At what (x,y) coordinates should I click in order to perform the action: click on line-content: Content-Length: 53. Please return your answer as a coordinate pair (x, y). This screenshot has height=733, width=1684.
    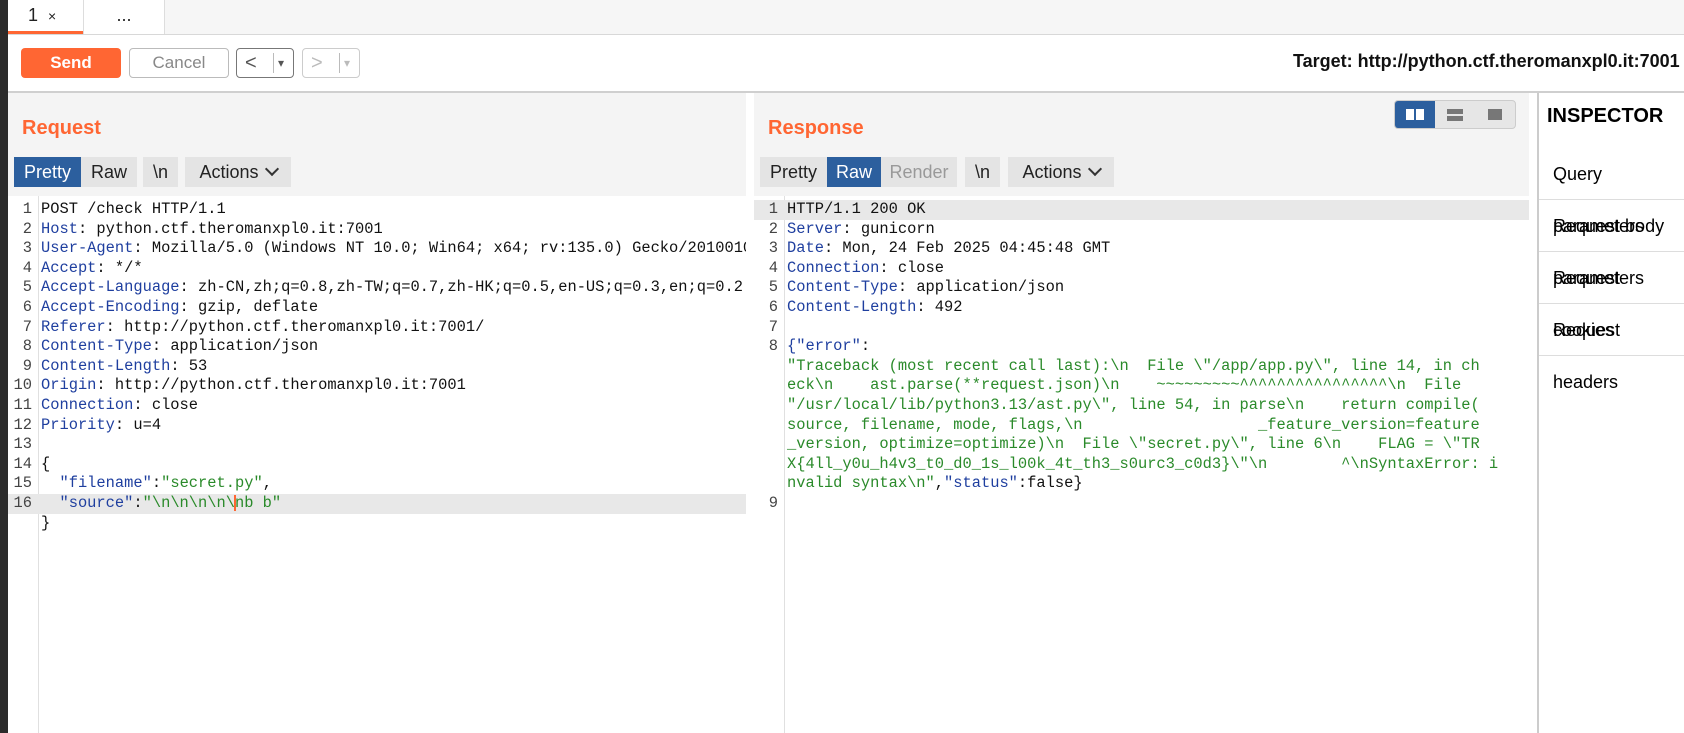
    Looking at the image, I should click on (124, 367).